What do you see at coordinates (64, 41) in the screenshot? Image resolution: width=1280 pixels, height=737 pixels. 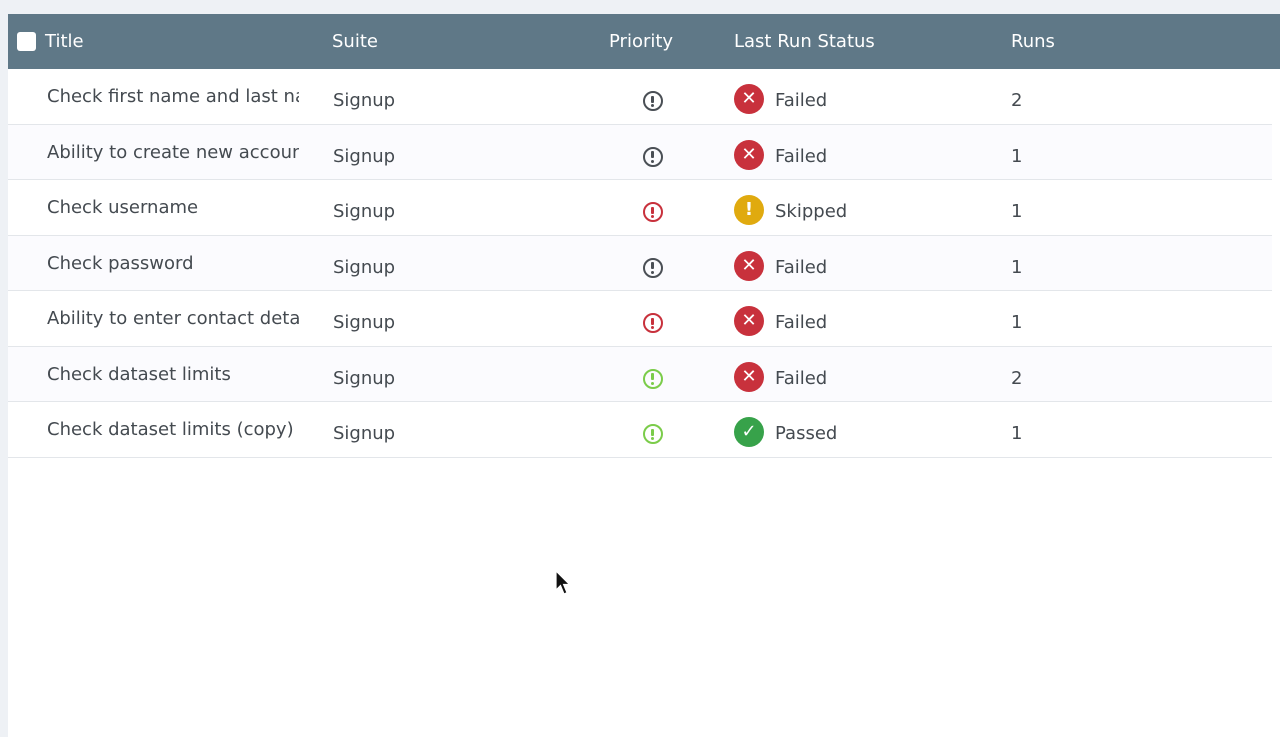 I see `column-header-title: Title` at bounding box center [64, 41].